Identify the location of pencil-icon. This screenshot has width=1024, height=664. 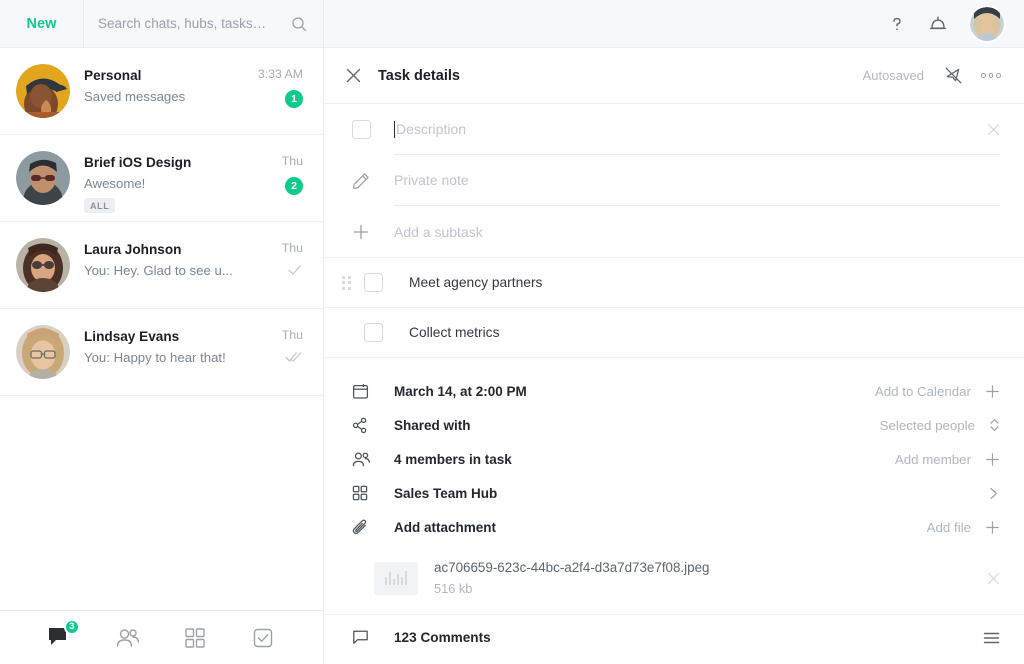
(373, 181).